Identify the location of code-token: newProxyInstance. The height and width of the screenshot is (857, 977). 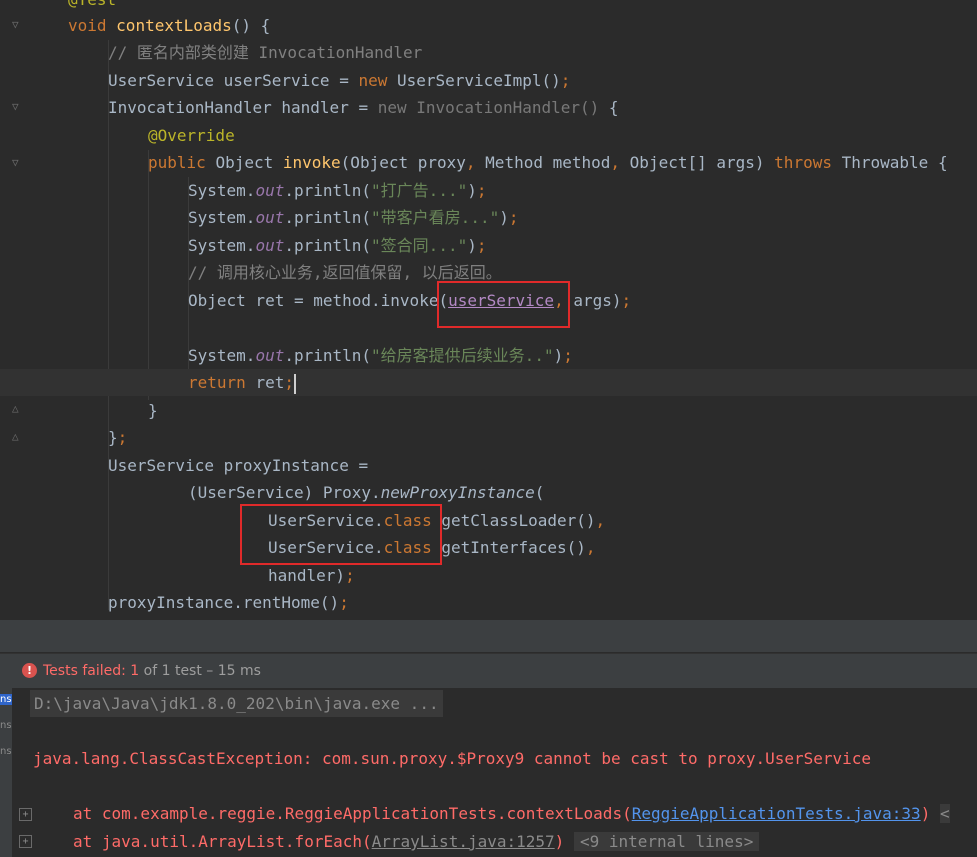
(457, 492).